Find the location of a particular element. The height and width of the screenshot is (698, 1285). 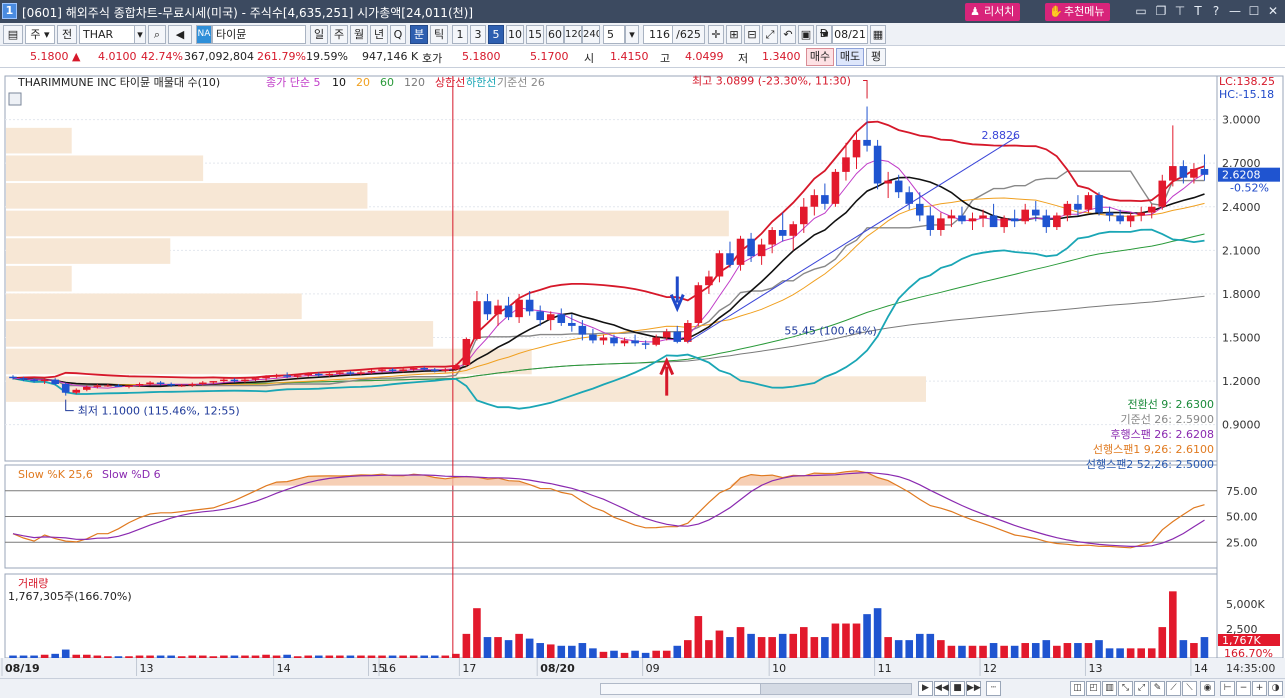

sell-button: 매도 is located at coordinates (850, 57).